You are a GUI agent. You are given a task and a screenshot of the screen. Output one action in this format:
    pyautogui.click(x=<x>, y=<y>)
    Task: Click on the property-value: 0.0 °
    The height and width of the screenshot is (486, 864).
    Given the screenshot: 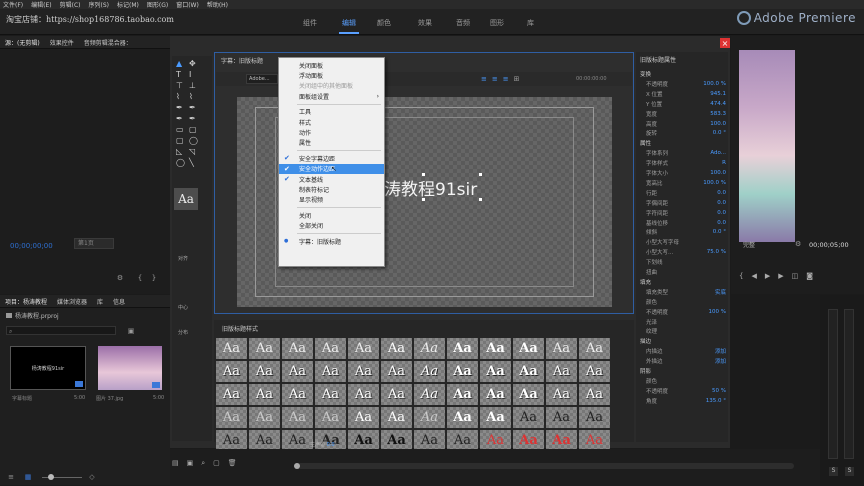 What is the action you would take?
    pyautogui.click(x=719, y=133)
    